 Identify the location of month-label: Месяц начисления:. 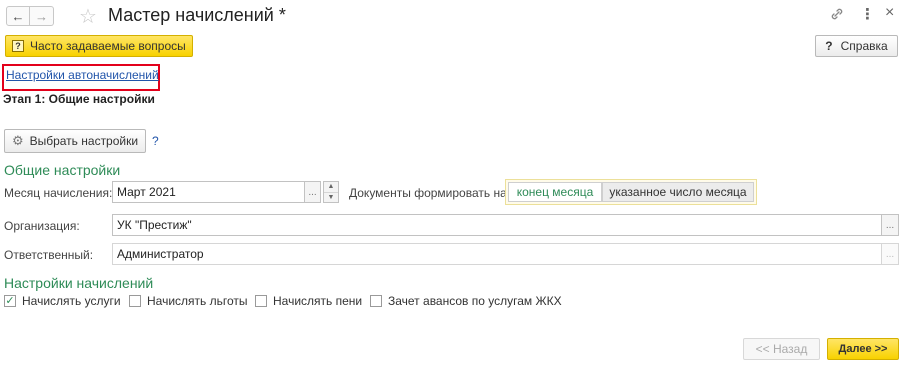
(58, 193).